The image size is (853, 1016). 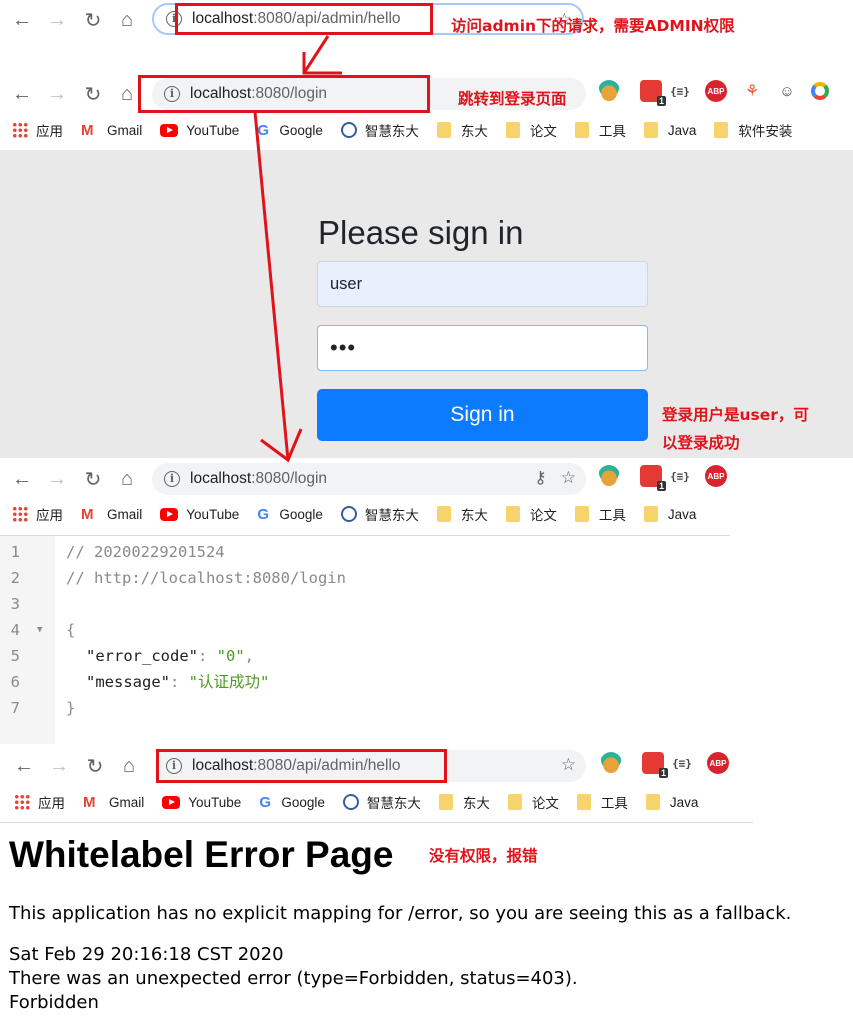 I want to click on json-tail: ,, so click(x=249, y=656).